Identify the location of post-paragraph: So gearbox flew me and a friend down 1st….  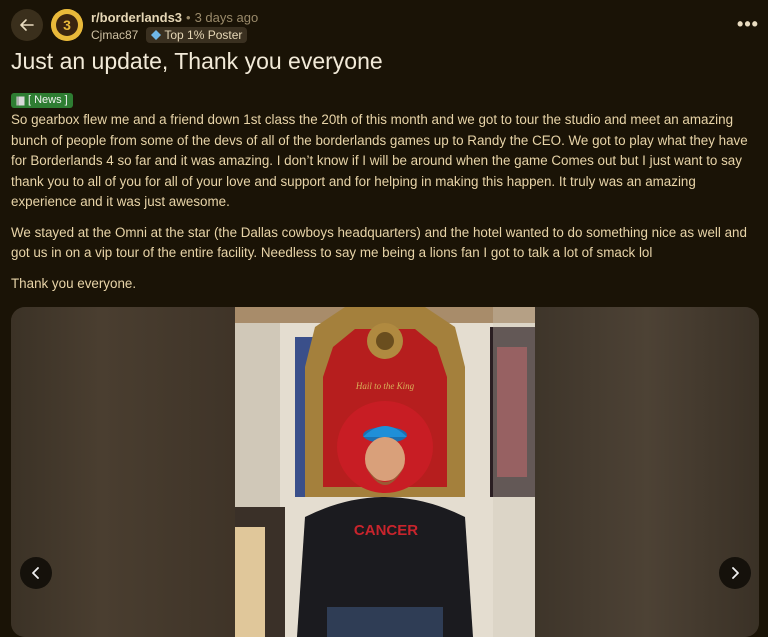
(379, 160).